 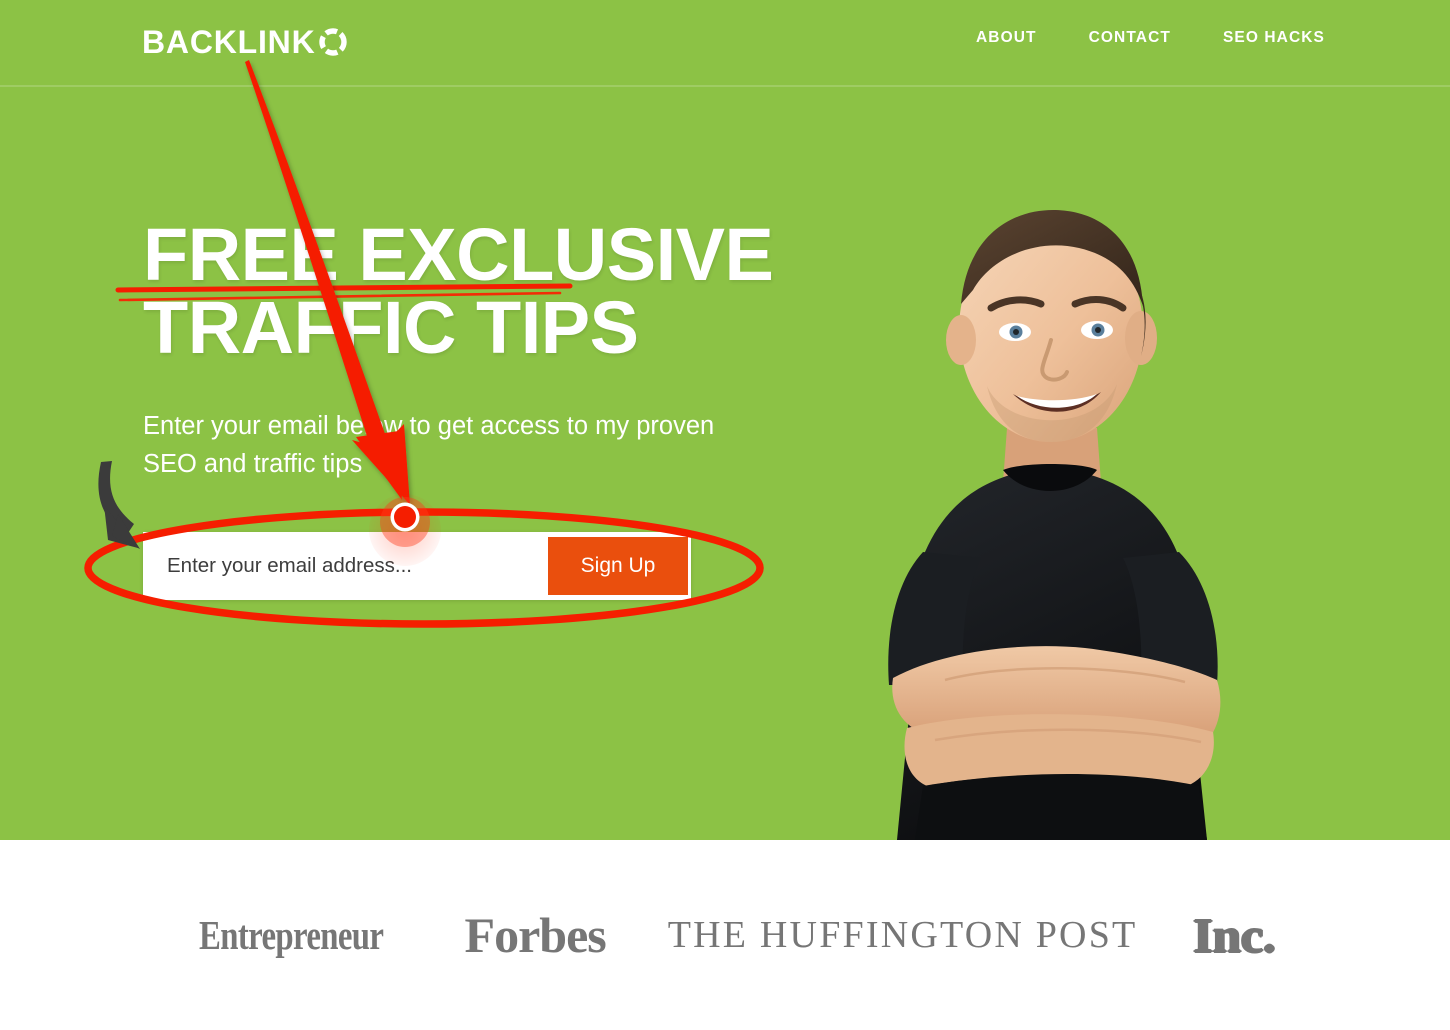 I want to click on site-header: BACKLINK ABOUT CONTACT SEO HACKS, so click(x=725, y=42).